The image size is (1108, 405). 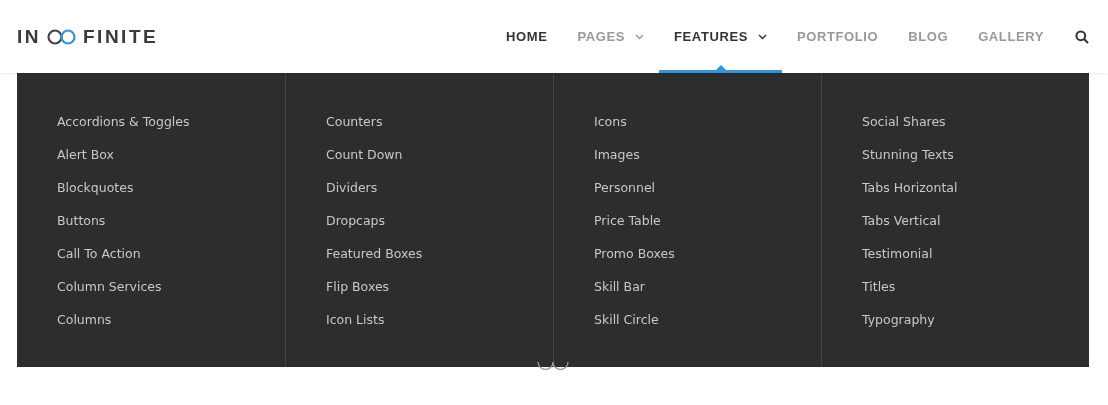 I want to click on menu-item: Columns, so click(x=84, y=319).